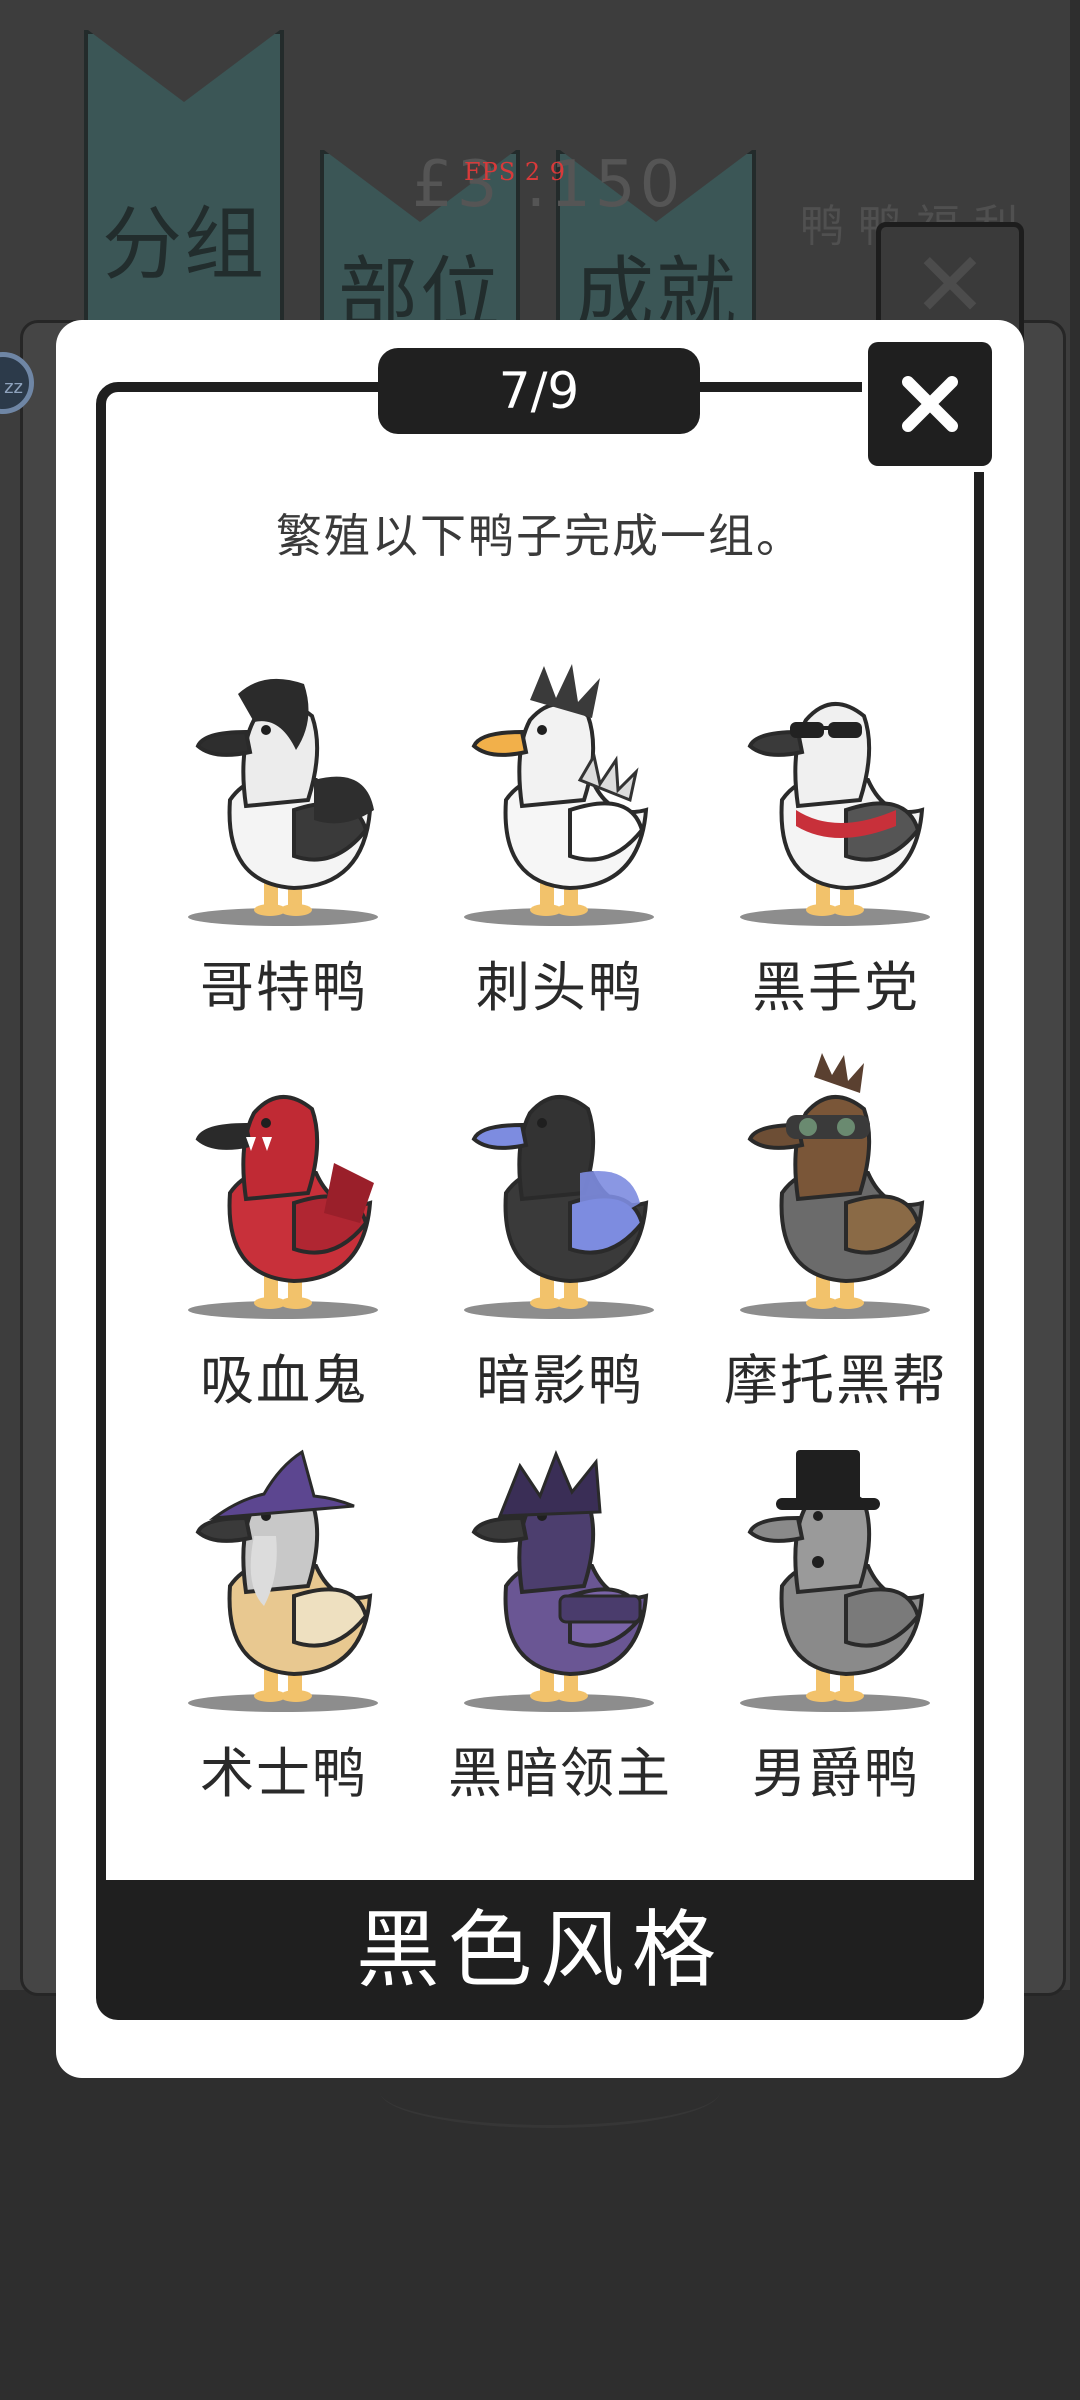 Image resolution: width=1080 pixels, height=2400 pixels. I want to click on baron-duck-icon, so click(836, 1576).